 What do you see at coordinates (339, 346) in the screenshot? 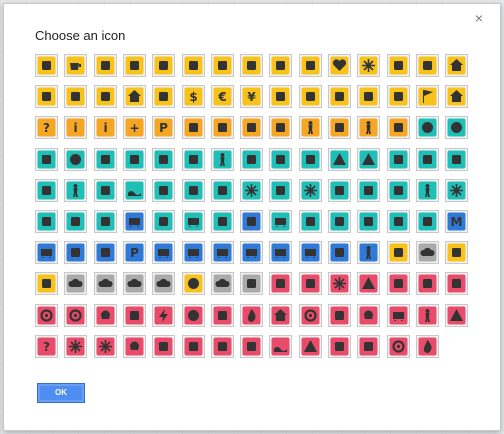
I see `earthquake-icon` at bounding box center [339, 346].